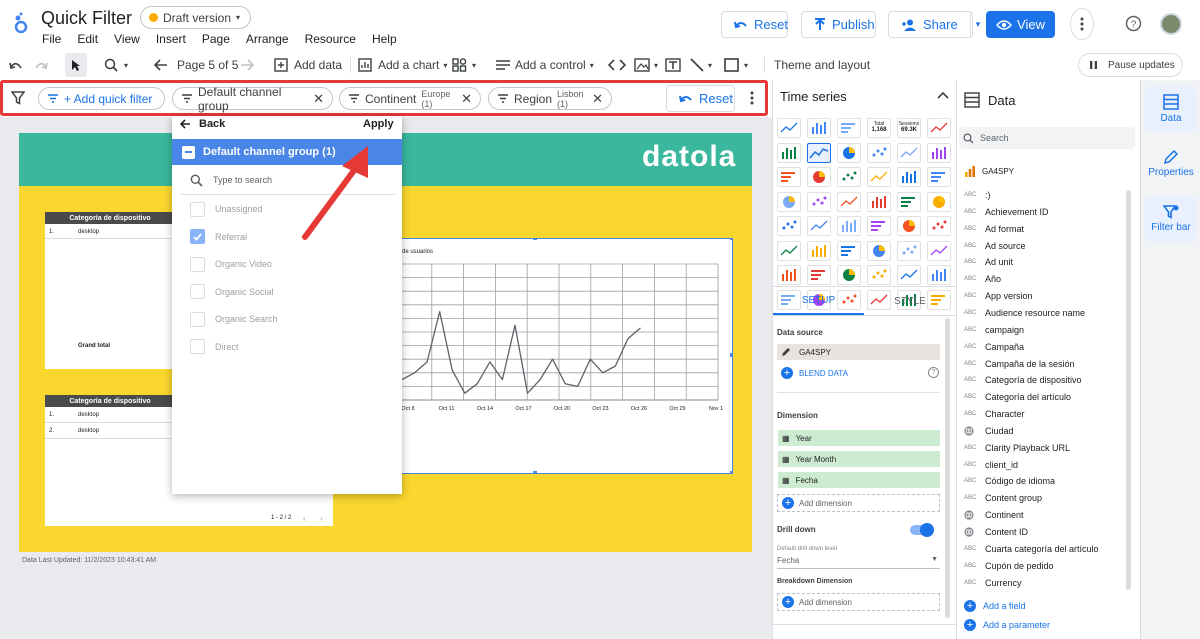 This screenshot has height=639, width=1200. Describe the element at coordinates (998, 296) in the screenshot. I see `field-item: ABC App version` at that location.